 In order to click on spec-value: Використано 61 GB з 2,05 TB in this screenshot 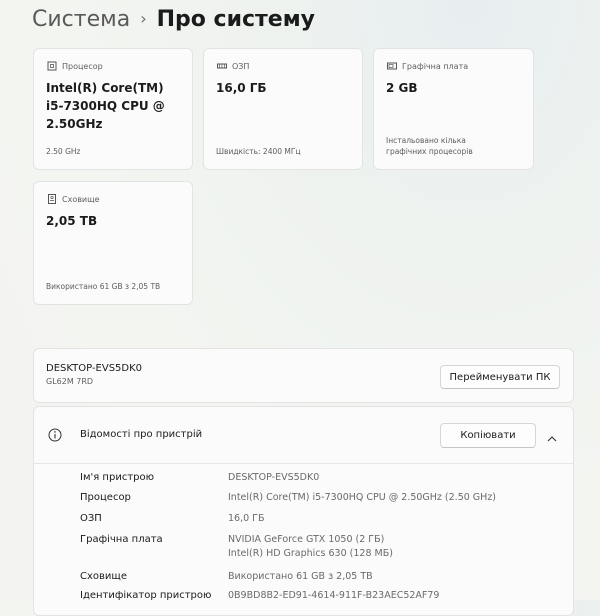, I will do `click(300, 576)`.